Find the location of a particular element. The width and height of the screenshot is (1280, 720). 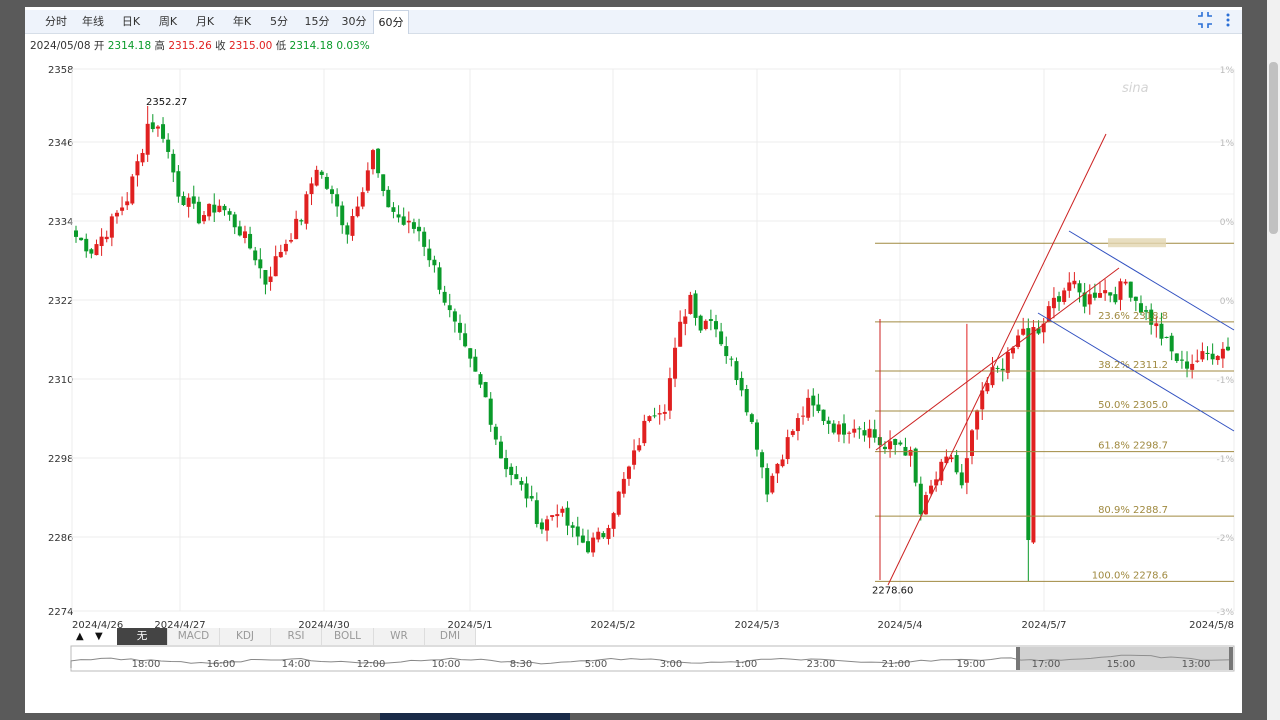

right-tick-label: -3% is located at coordinates (1225, 613).